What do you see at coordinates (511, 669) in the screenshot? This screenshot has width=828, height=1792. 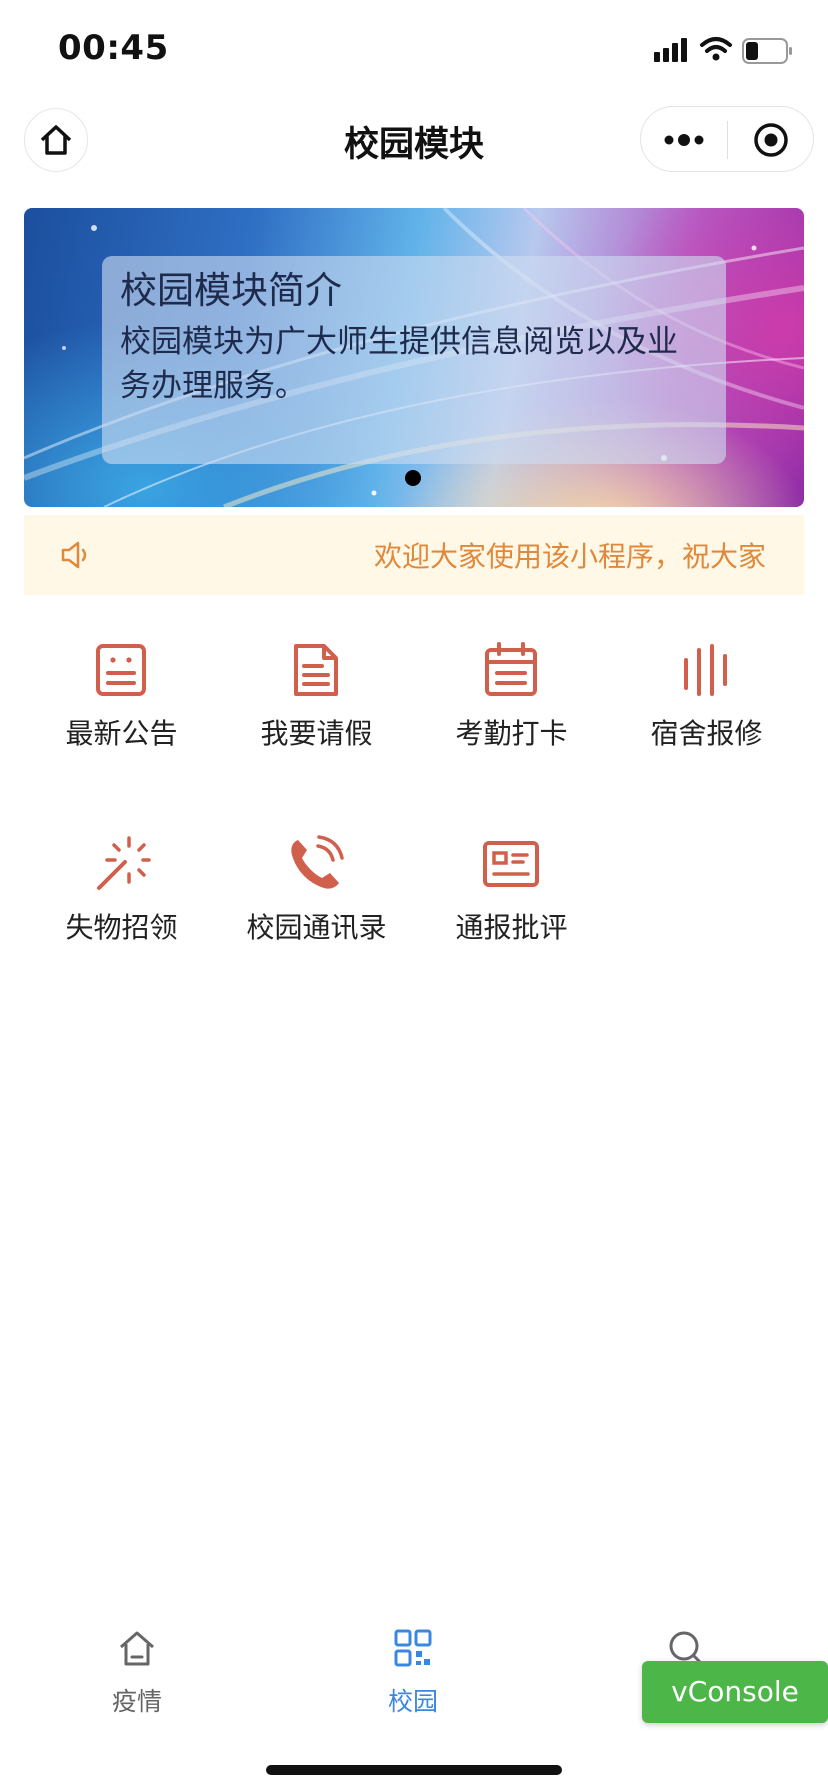 I see `calendar-icon` at bounding box center [511, 669].